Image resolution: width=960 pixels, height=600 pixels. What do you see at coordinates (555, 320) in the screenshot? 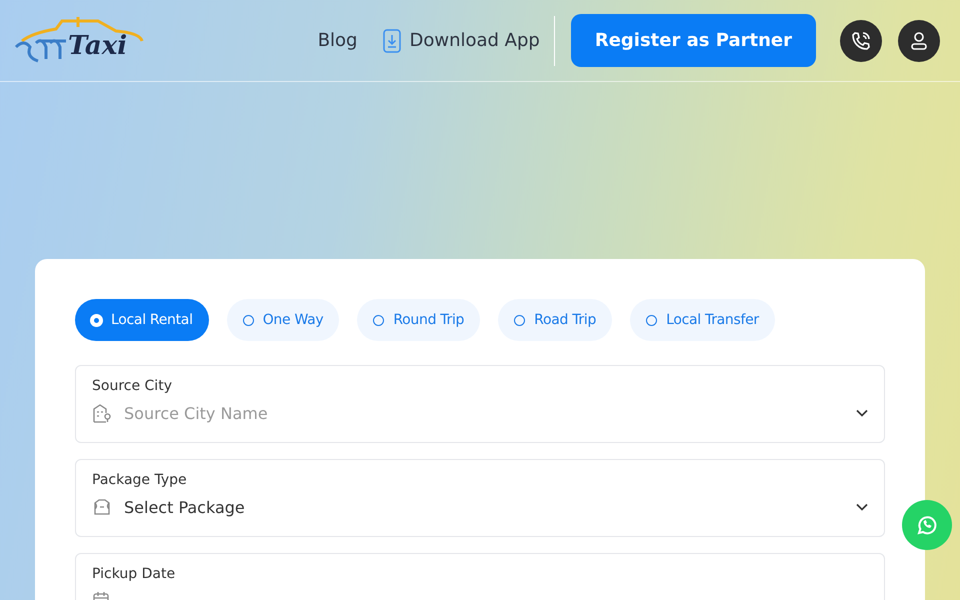
I see `trip-type-tab: Road Trip` at bounding box center [555, 320].